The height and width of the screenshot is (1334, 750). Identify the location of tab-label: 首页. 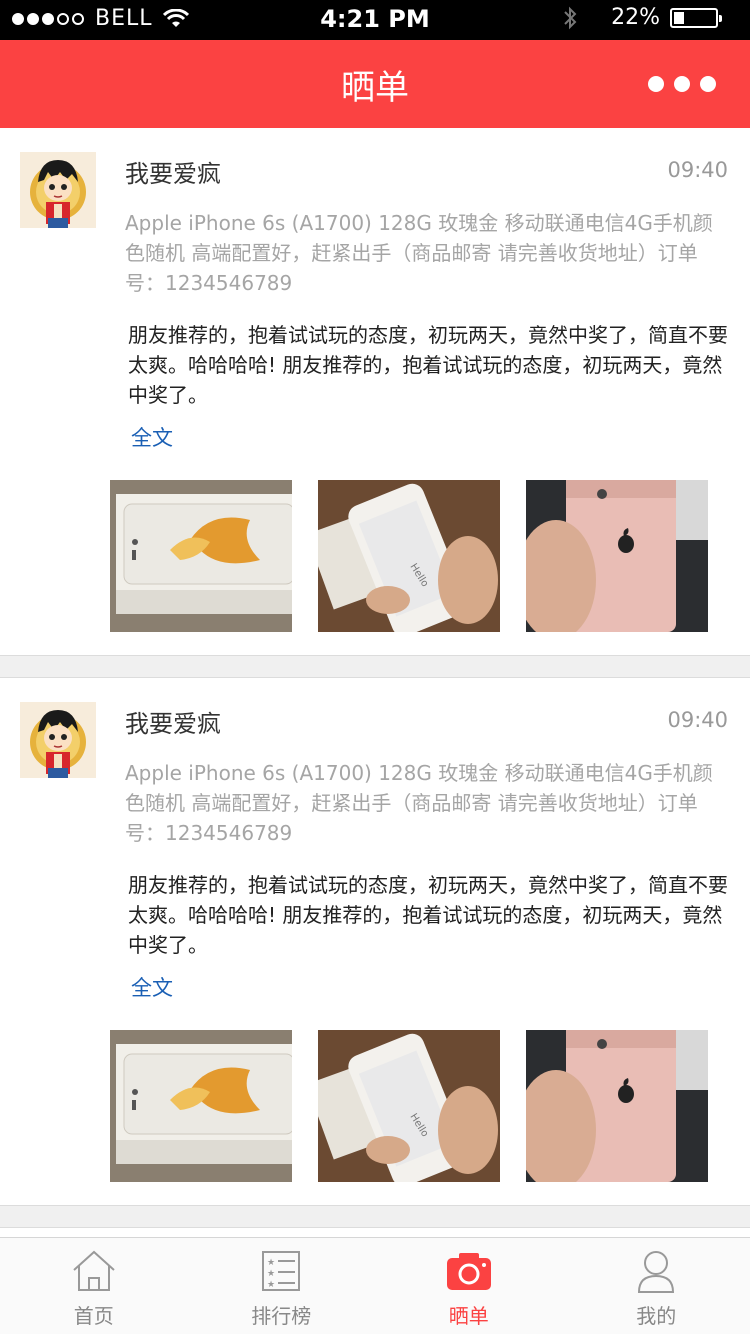
(93, 1316).